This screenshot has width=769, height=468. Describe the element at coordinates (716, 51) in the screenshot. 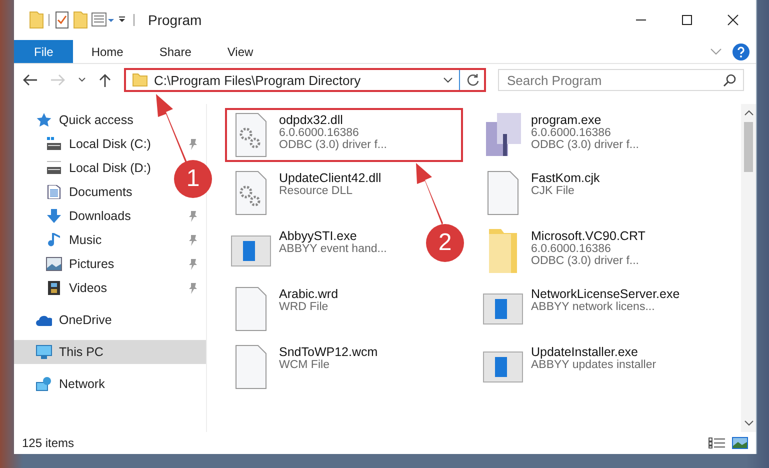

I see `expand-ribbon-icon` at that location.